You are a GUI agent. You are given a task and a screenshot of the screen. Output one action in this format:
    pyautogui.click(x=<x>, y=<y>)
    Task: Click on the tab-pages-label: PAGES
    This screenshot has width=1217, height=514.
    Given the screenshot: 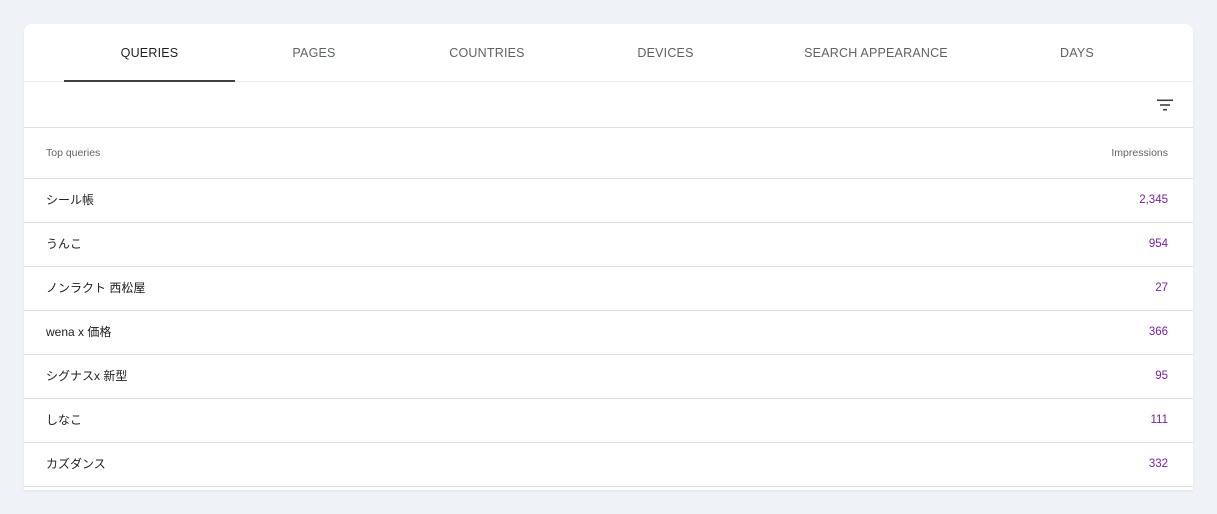 What is the action you would take?
    pyautogui.click(x=314, y=53)
    